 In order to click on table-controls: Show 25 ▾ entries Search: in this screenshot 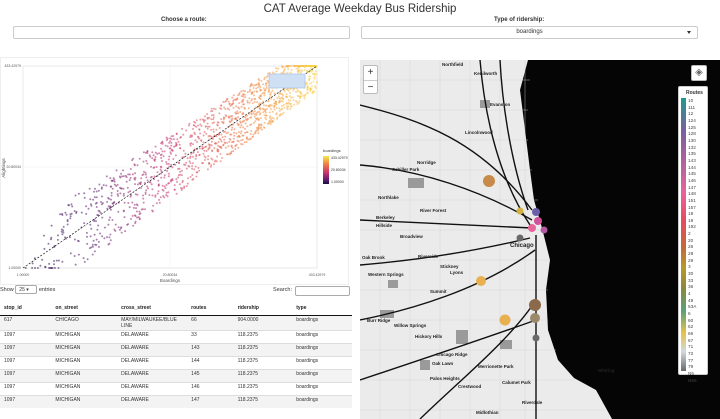, I will do `click(176, 291)`.